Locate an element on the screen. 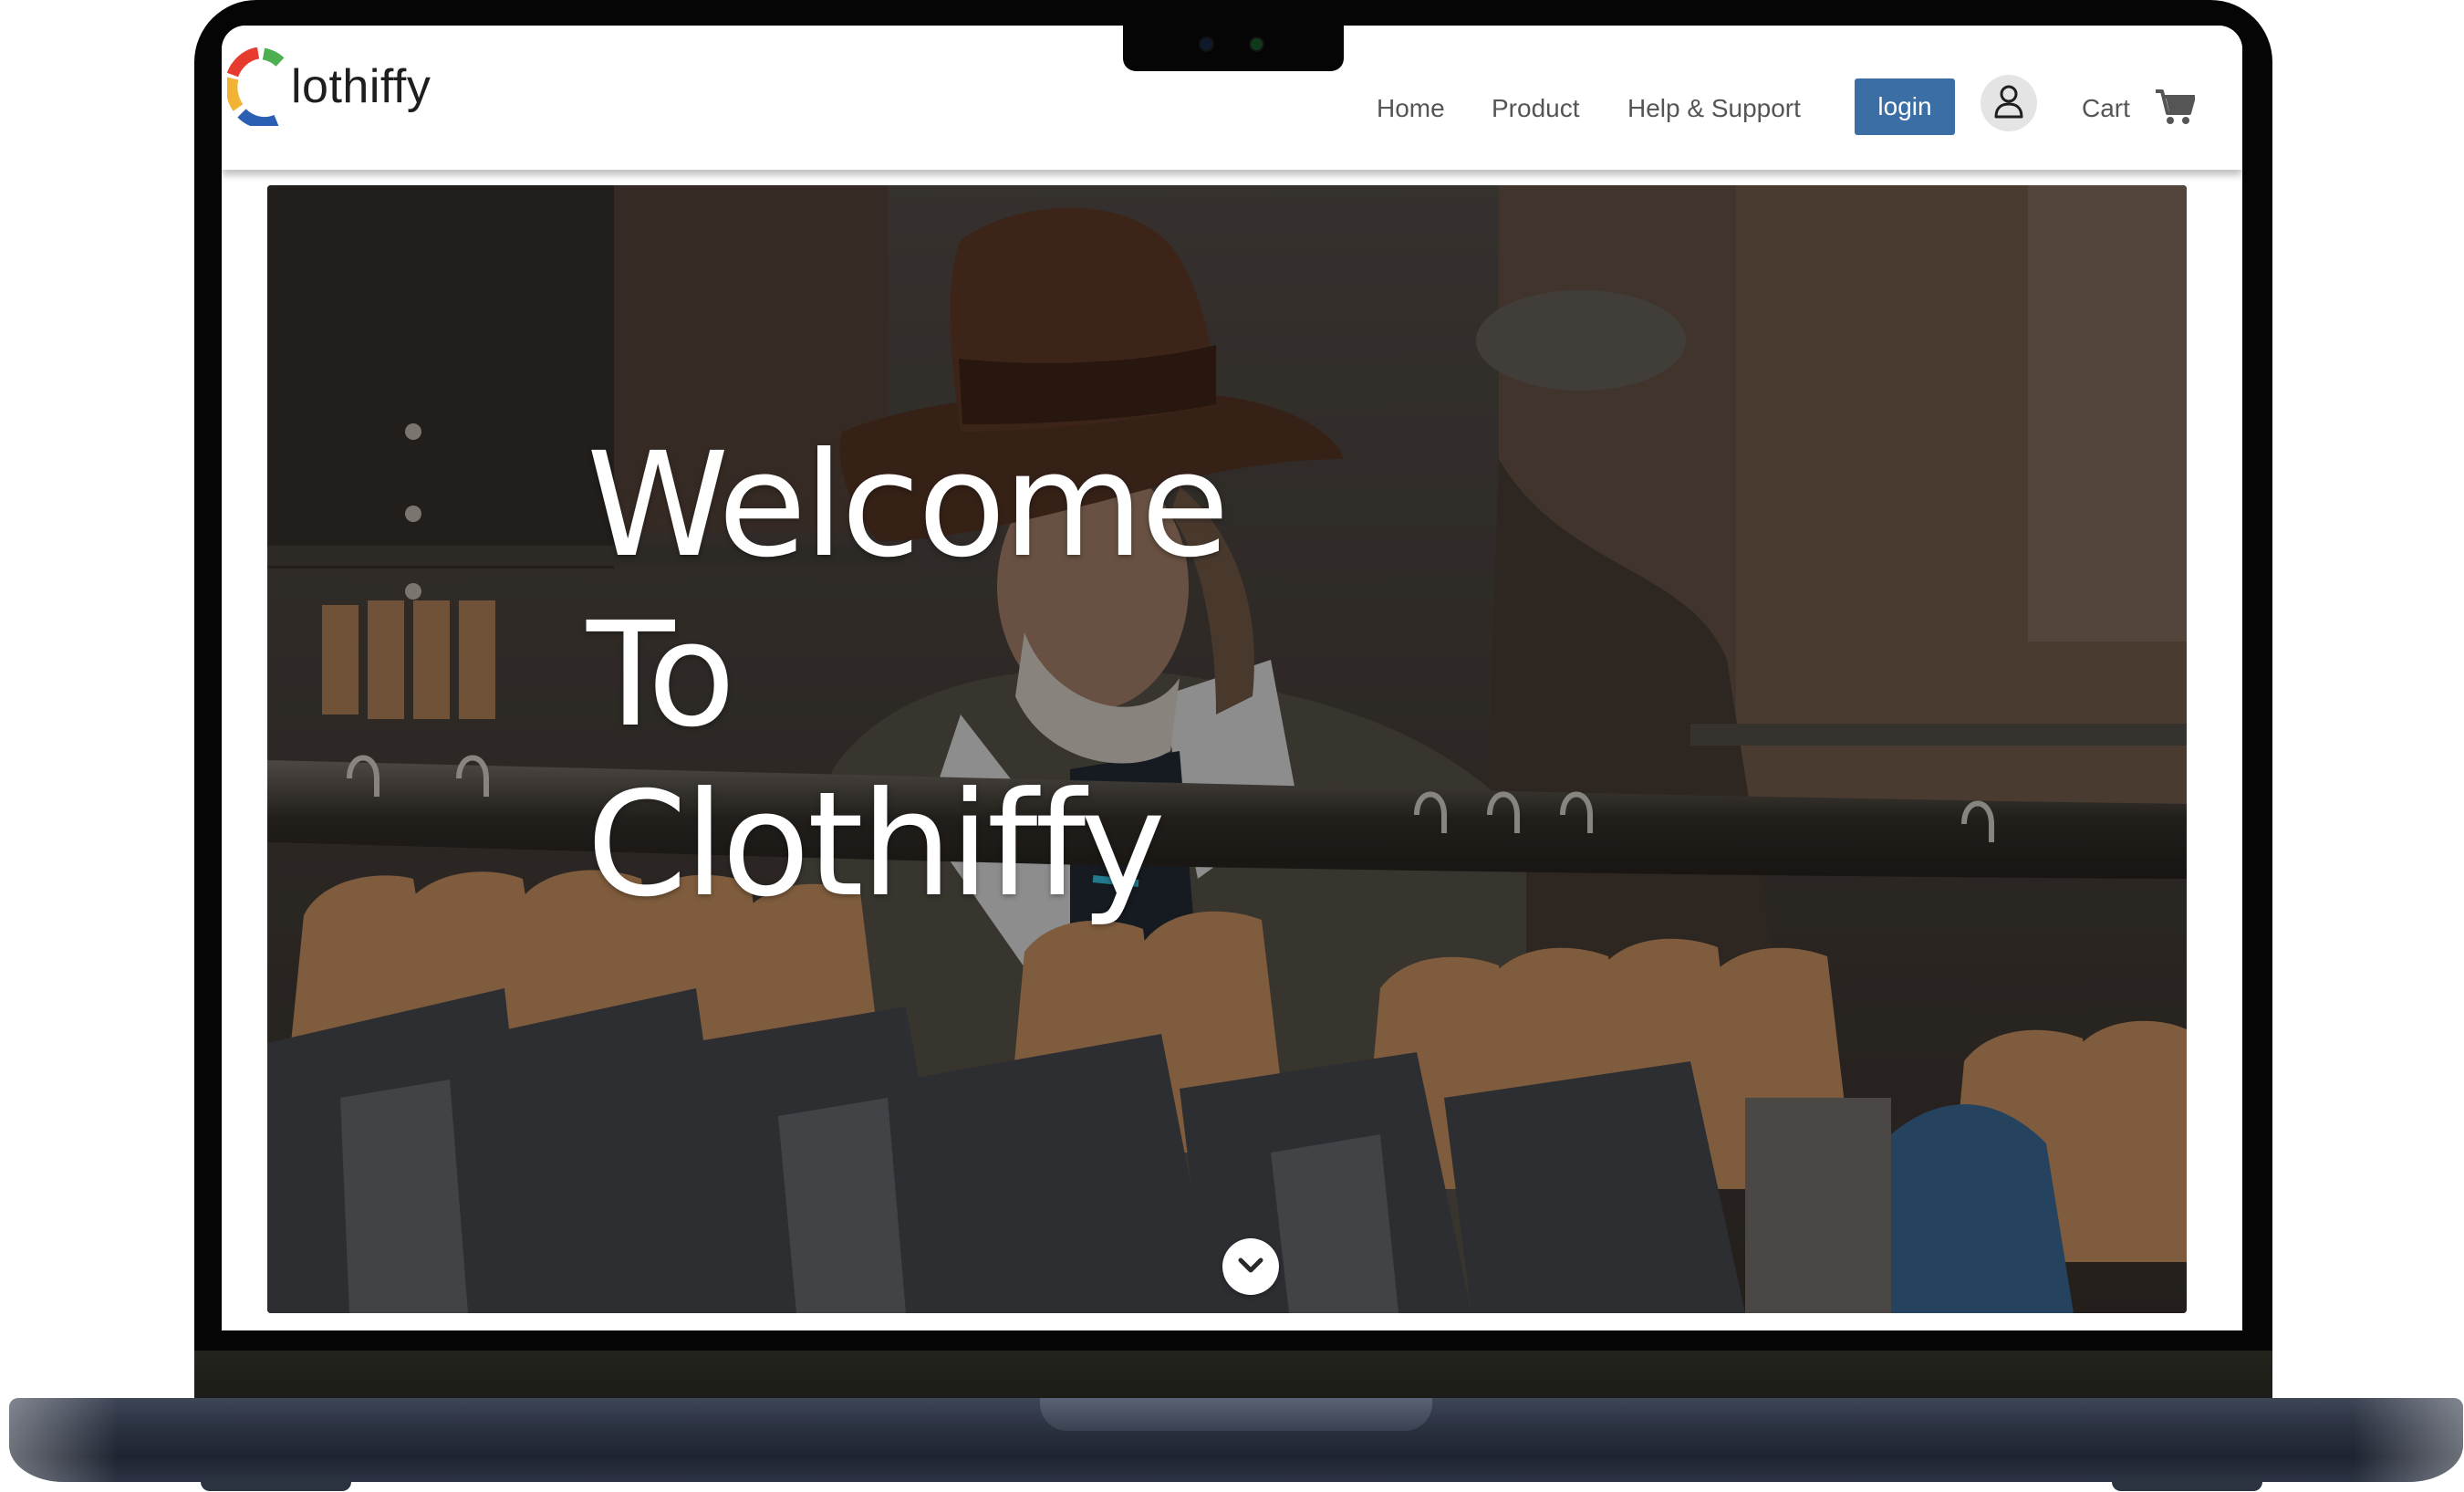  nav-link-product: Product is located at coordinates (1536, 108).